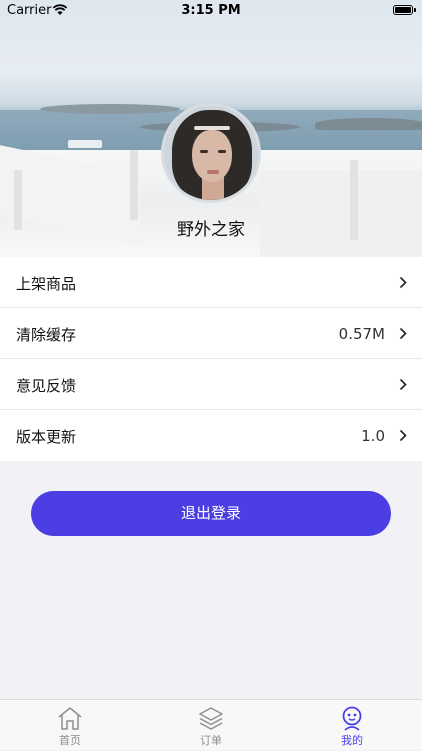 Image resolution: width=422 pixels, height=751 pixels. What do you see at coordinates (211, 740) in the screenshot?
I see `tab-label: 订单` at bounding box center [211, 740].